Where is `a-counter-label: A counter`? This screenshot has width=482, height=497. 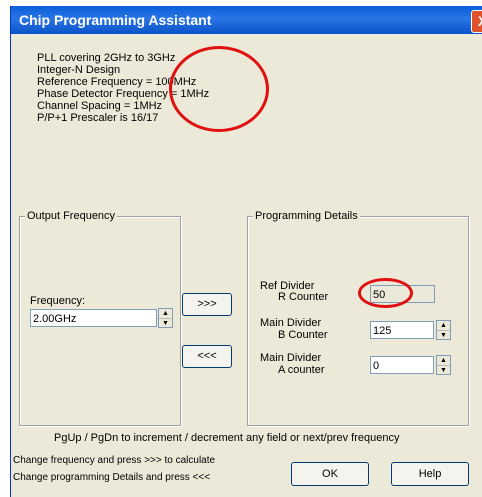 a-counter-label: A counter is located at coordinates (301, 370).